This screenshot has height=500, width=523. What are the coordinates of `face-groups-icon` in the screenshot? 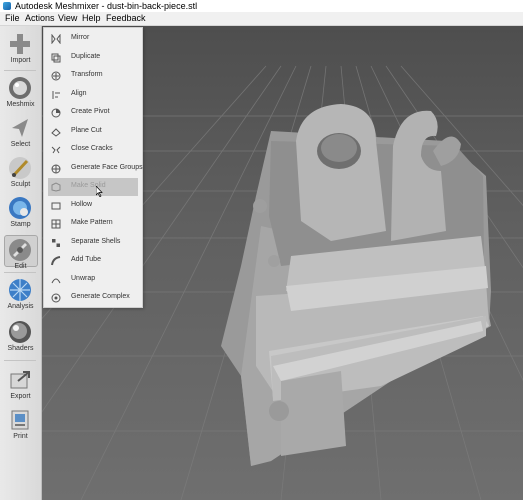 It's located at (56, 168).